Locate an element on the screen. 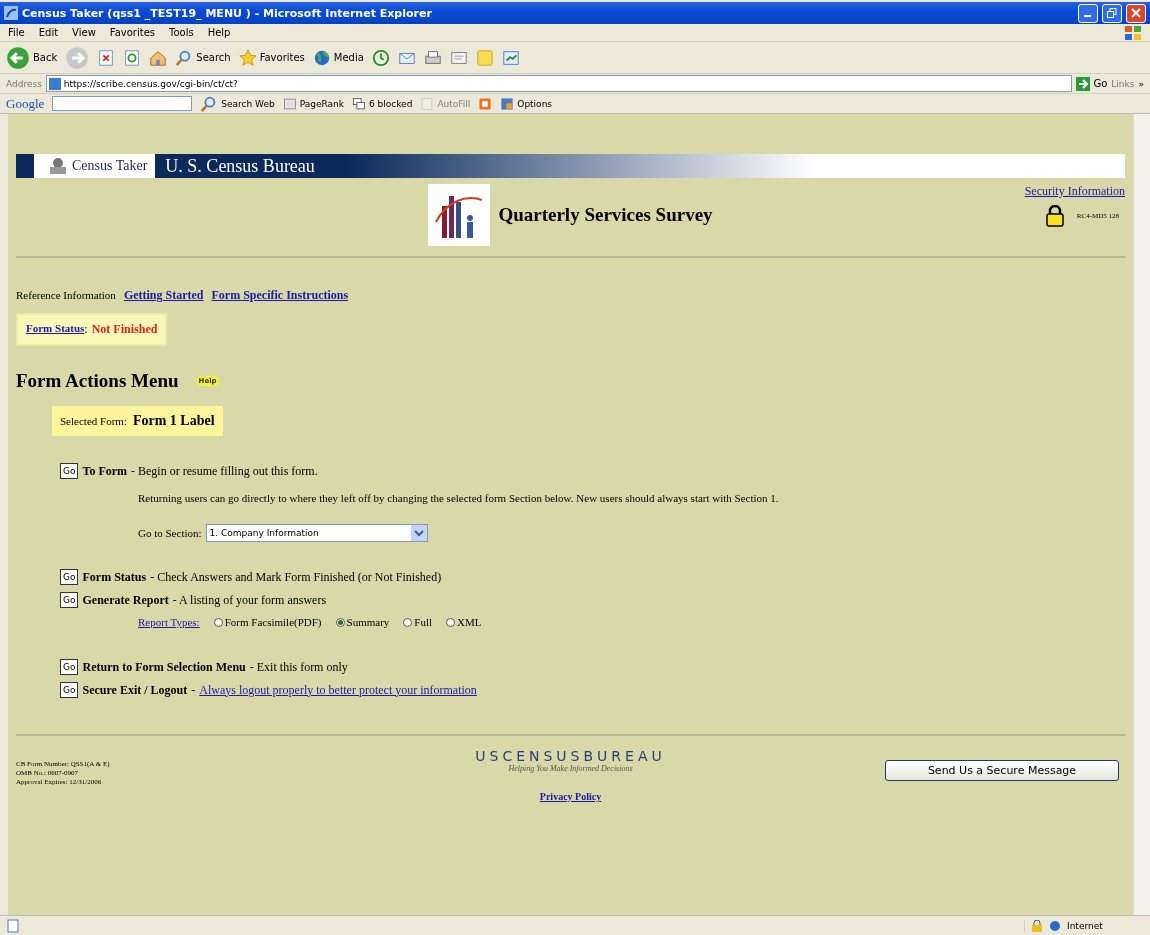 The height and width of the screenshot is (935, 1150). action-description: - Exit this form only is located at coordinates (298, 667).